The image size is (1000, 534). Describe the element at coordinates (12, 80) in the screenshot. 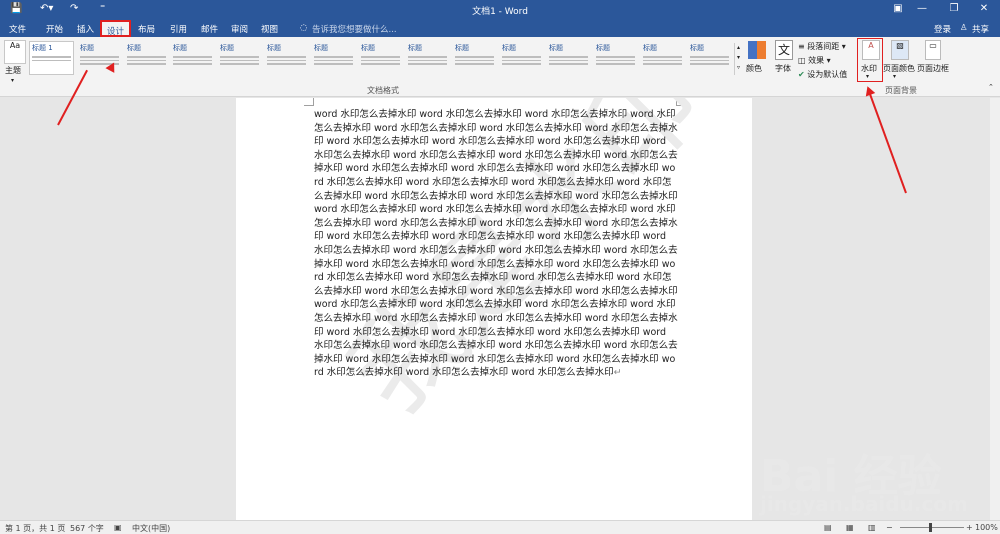

I see `chevron-down-icon: ▾` at that location.